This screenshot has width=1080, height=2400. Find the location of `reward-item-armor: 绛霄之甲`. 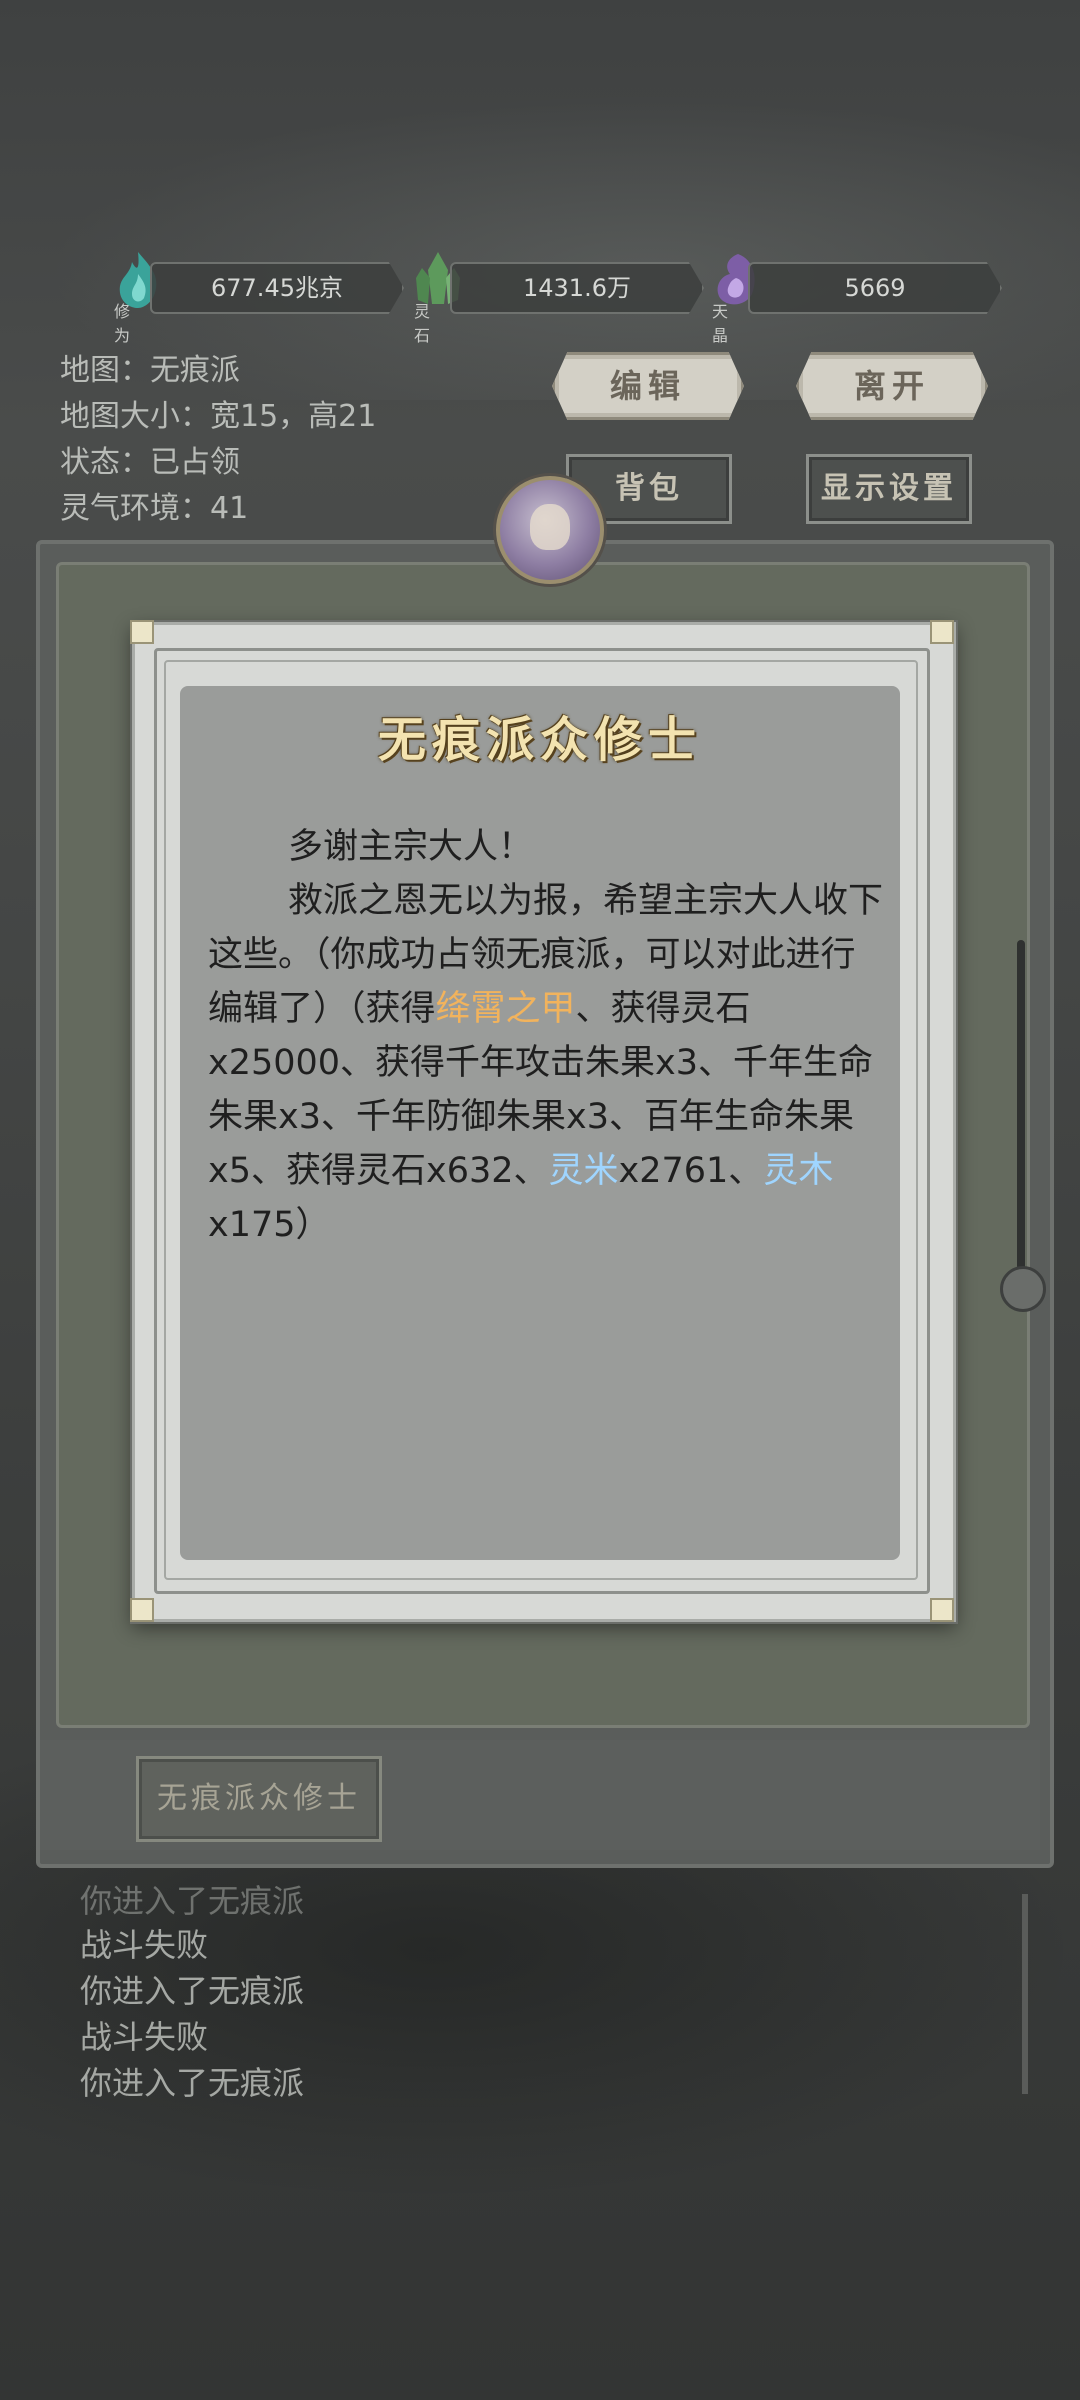

reward-item-armor: 绛霄之甲 is located at coordinates (505, 1009).